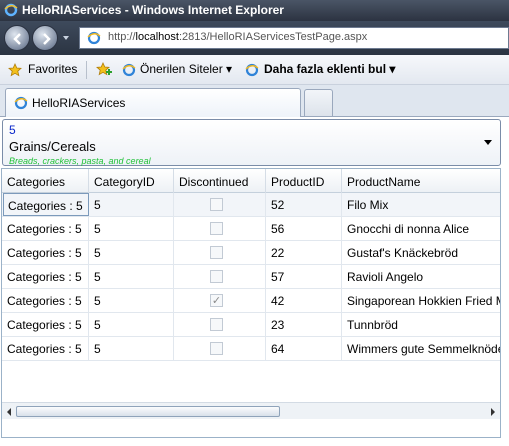  Describe the element at coordinates (157, 37) in the screenshot. I see `address-host: localhost` at that location.